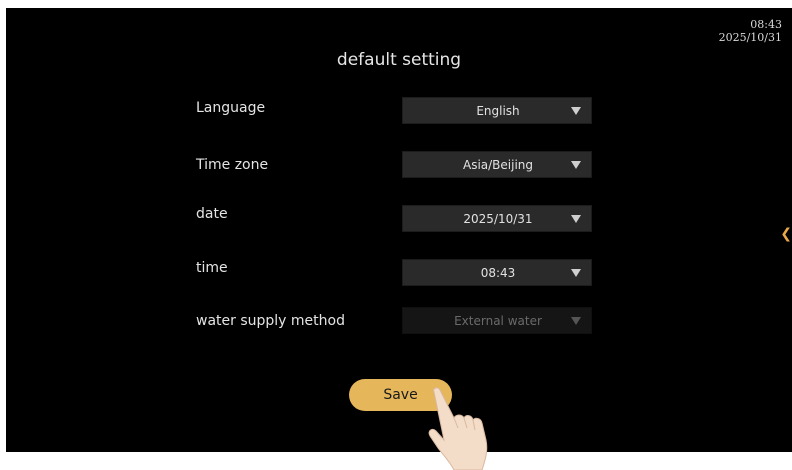  What do you see at coordinates (786, 234) in the screenshot?
I see `chevron-left-icon: ❮` at bounding box center [786, 234].